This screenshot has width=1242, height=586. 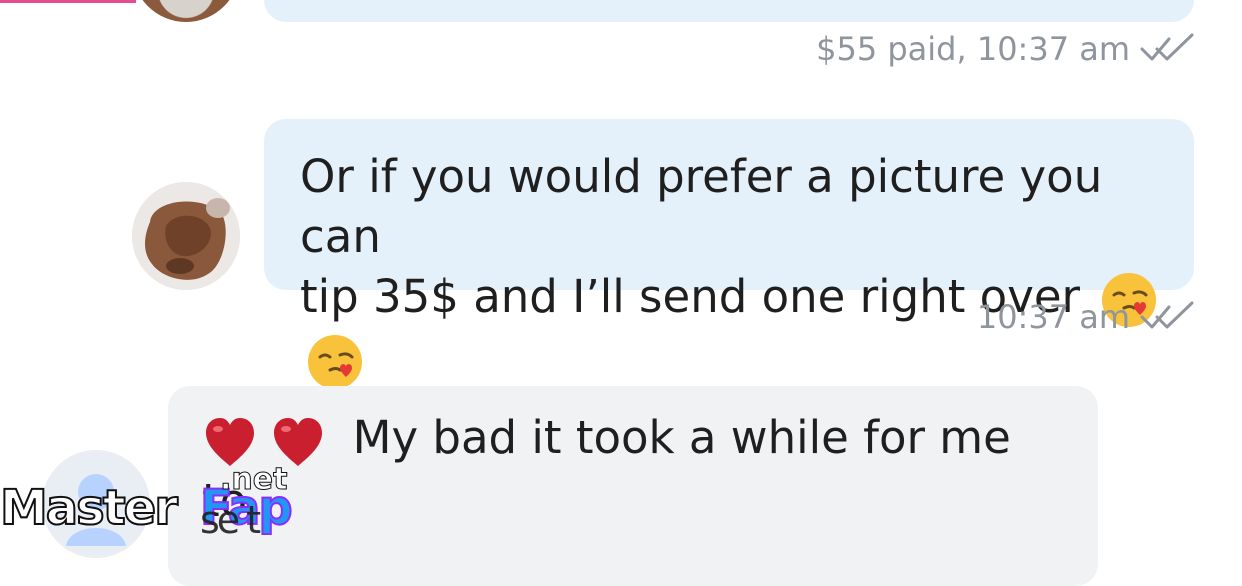 What do you see at coordinates (230, 520) in the screenshot?
I see `watermark-overlay-text: se t` at bounding box center [230, 520].